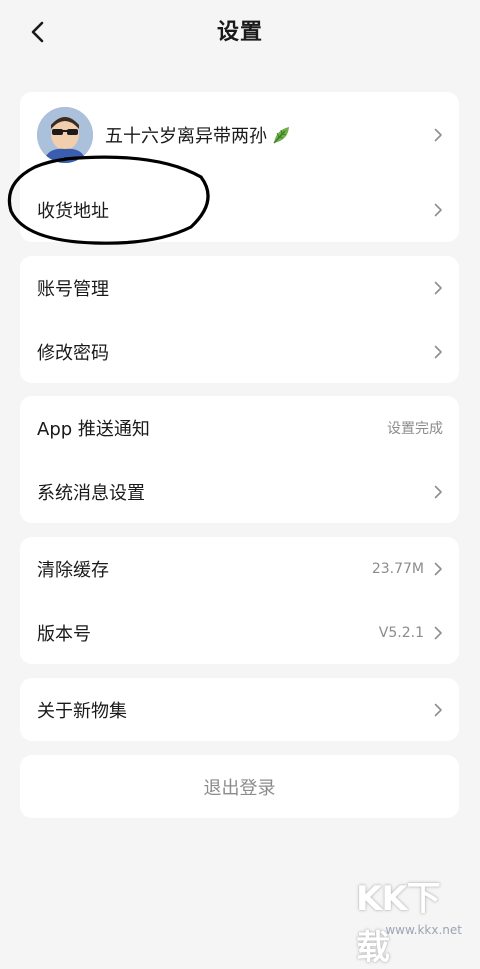 The image size is (480, 969). I want to click on row-system-message-settings: 系统消息设置, so click(239, 491).